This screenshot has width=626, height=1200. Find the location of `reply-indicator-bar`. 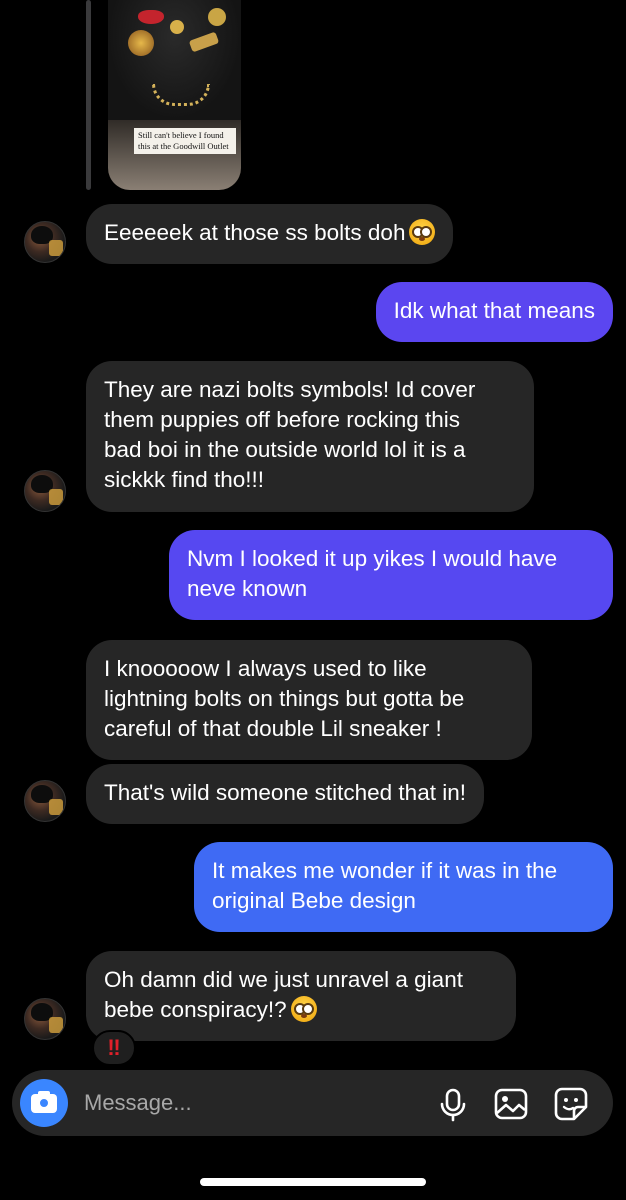

reply-indicator-bar is located at coordinates (88, 95).